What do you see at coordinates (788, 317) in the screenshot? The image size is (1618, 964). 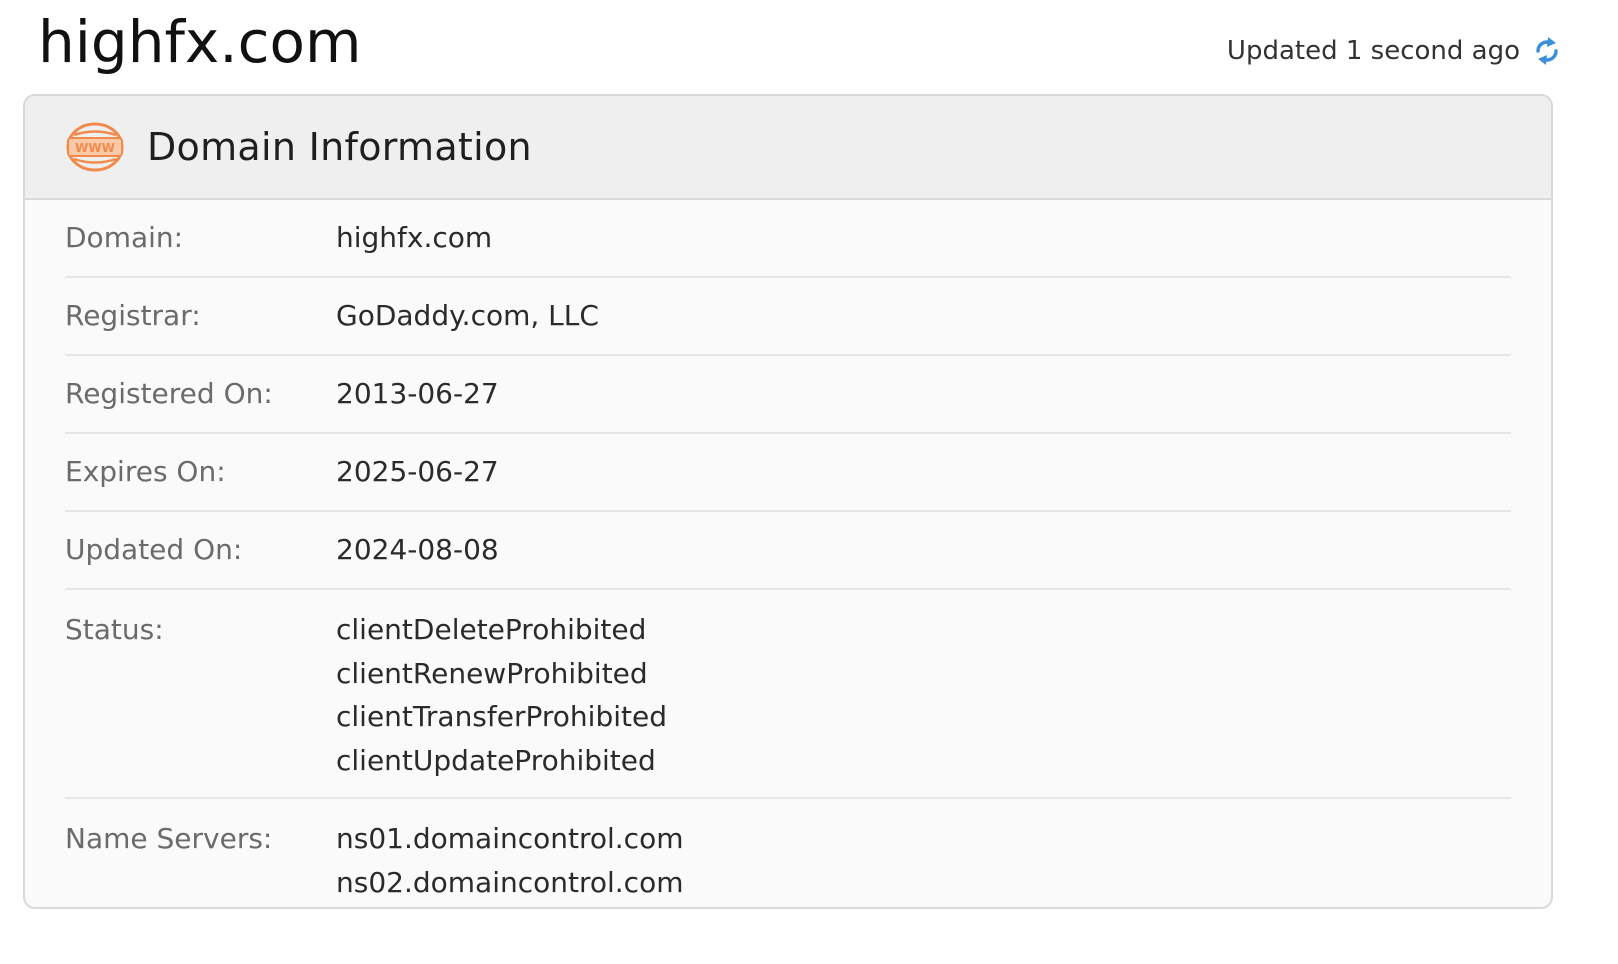 I see `row-registrar: Registrar: GoDaddy.com, LLC` at bounding box center [788, 317].